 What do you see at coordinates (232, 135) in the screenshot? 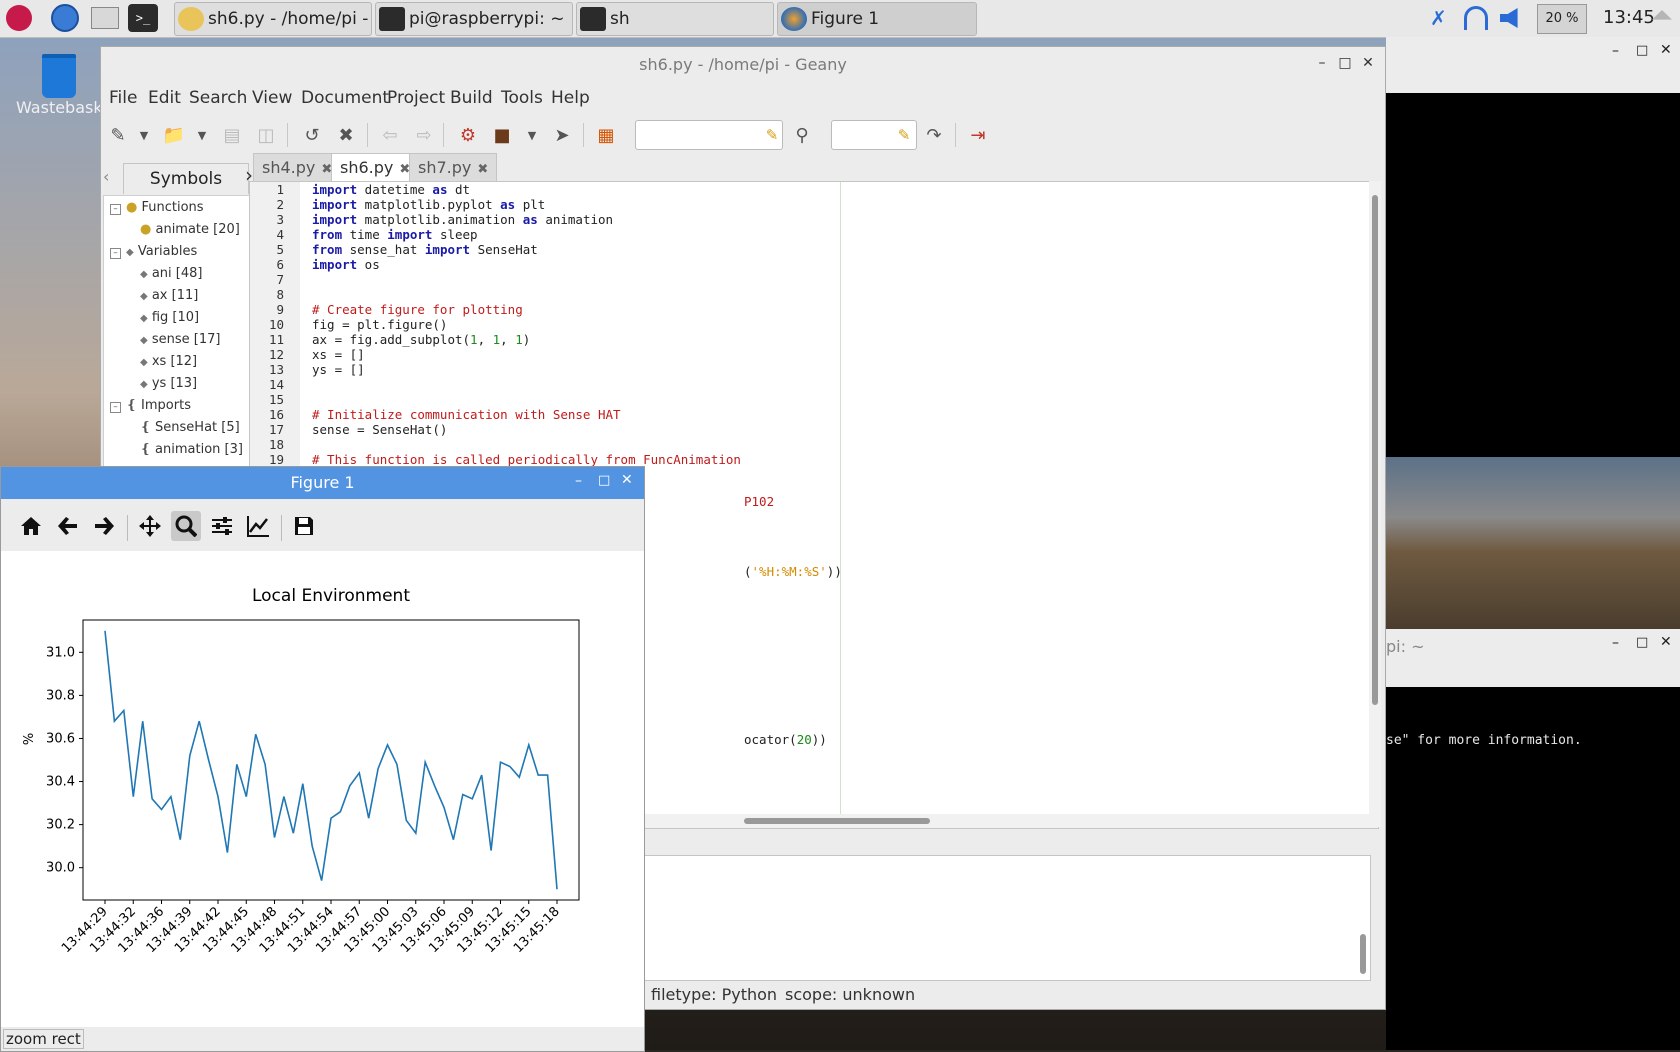
I see `save-icon: ▤` at bounding box center [232, 135].